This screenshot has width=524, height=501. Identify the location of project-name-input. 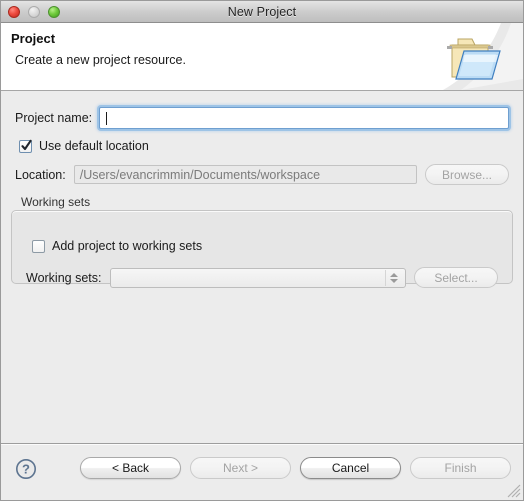
(304, 118).